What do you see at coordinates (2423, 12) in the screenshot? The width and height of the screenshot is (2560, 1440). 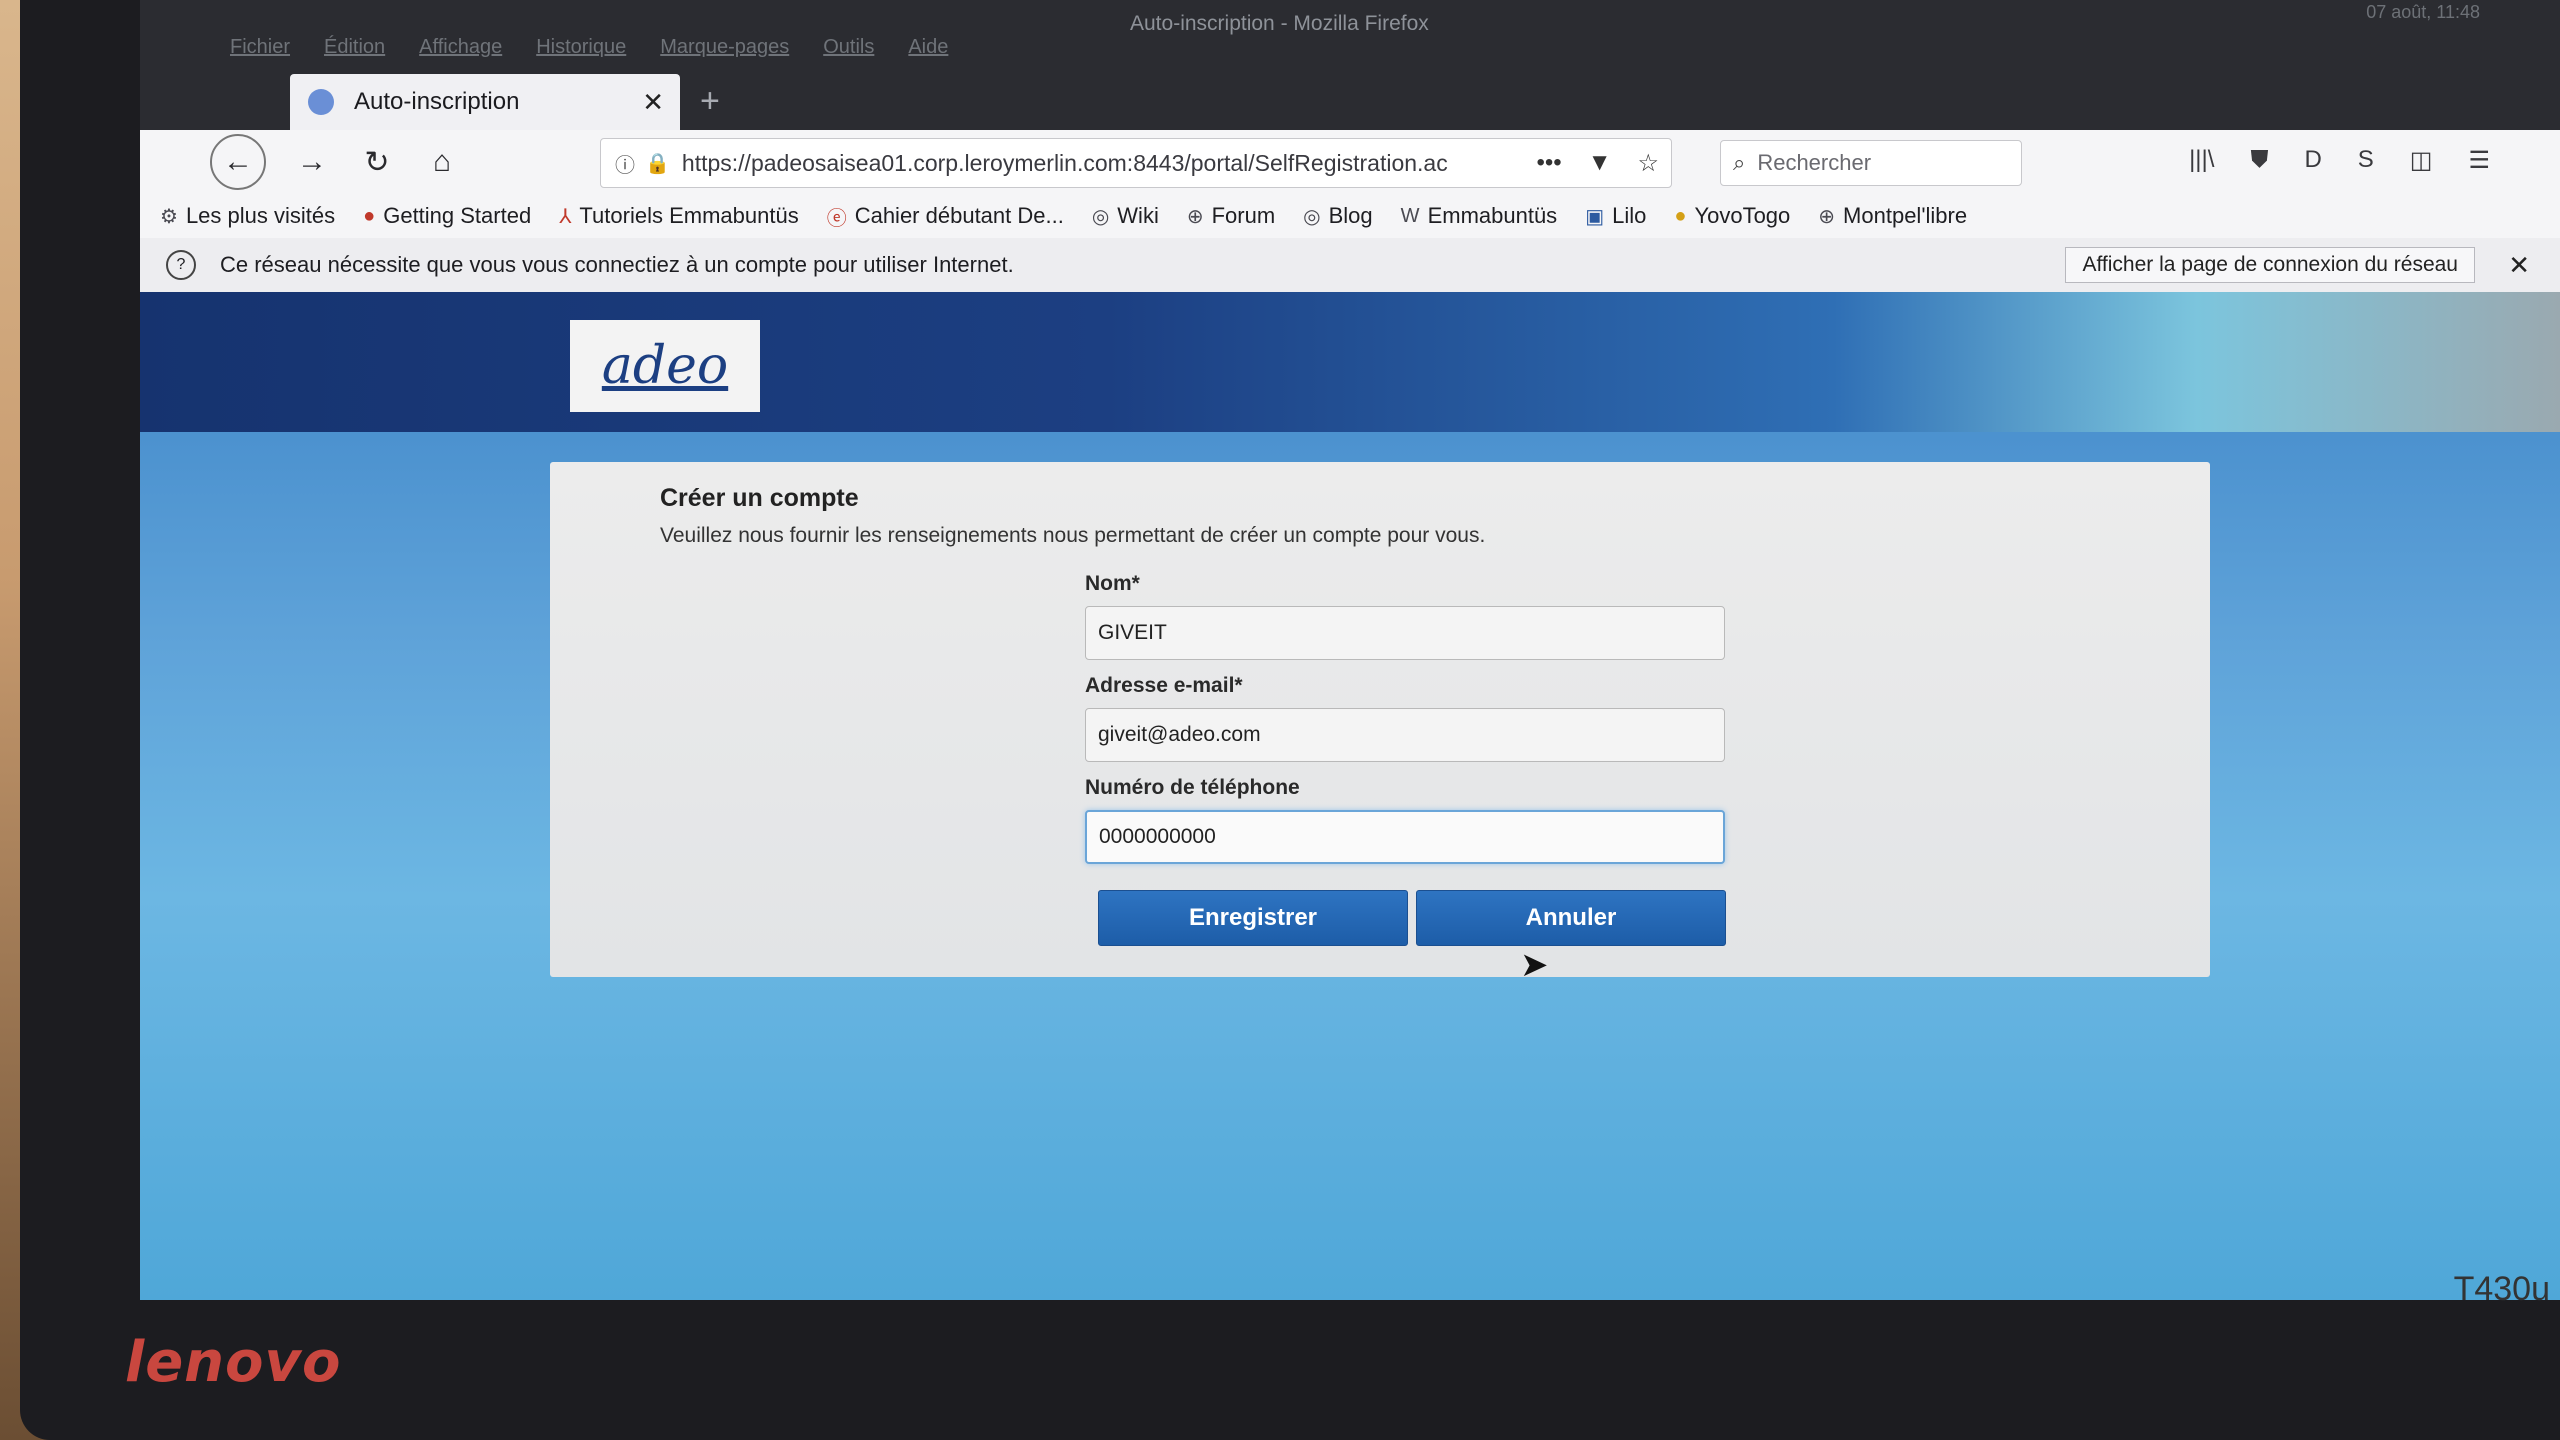 I see `system-clock: 07 août, 11:48` at bounding box center [2423, 12].